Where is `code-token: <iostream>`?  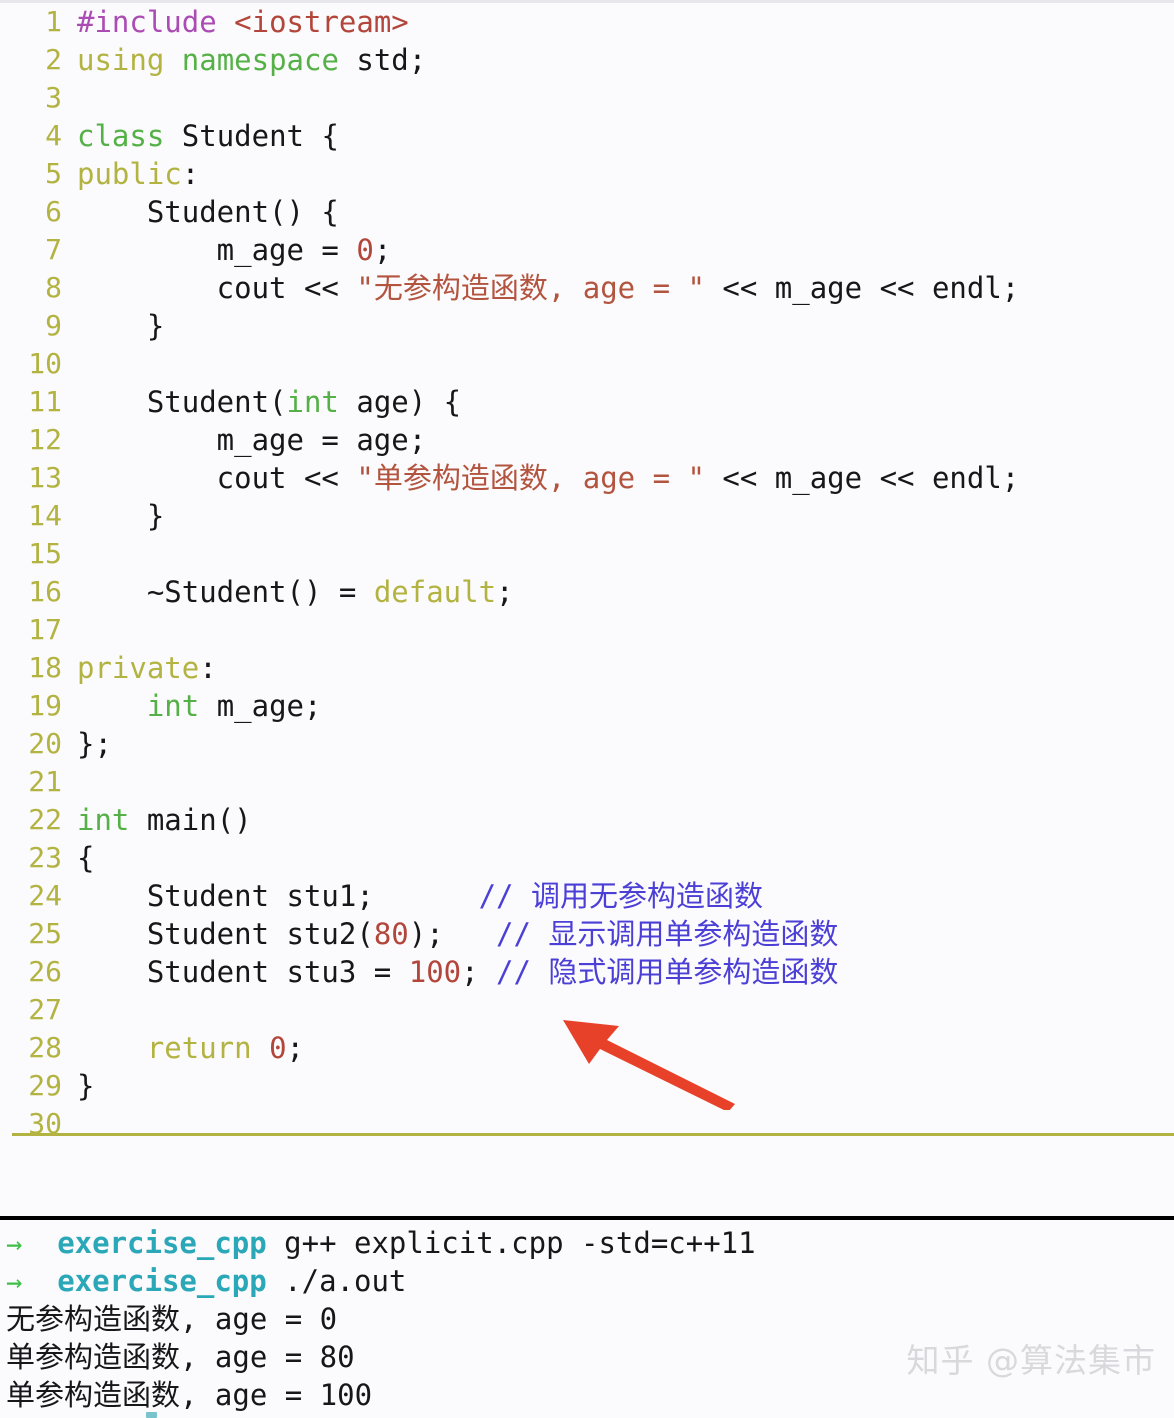 code-token: <iostream> is located at coordinates (321, 22).